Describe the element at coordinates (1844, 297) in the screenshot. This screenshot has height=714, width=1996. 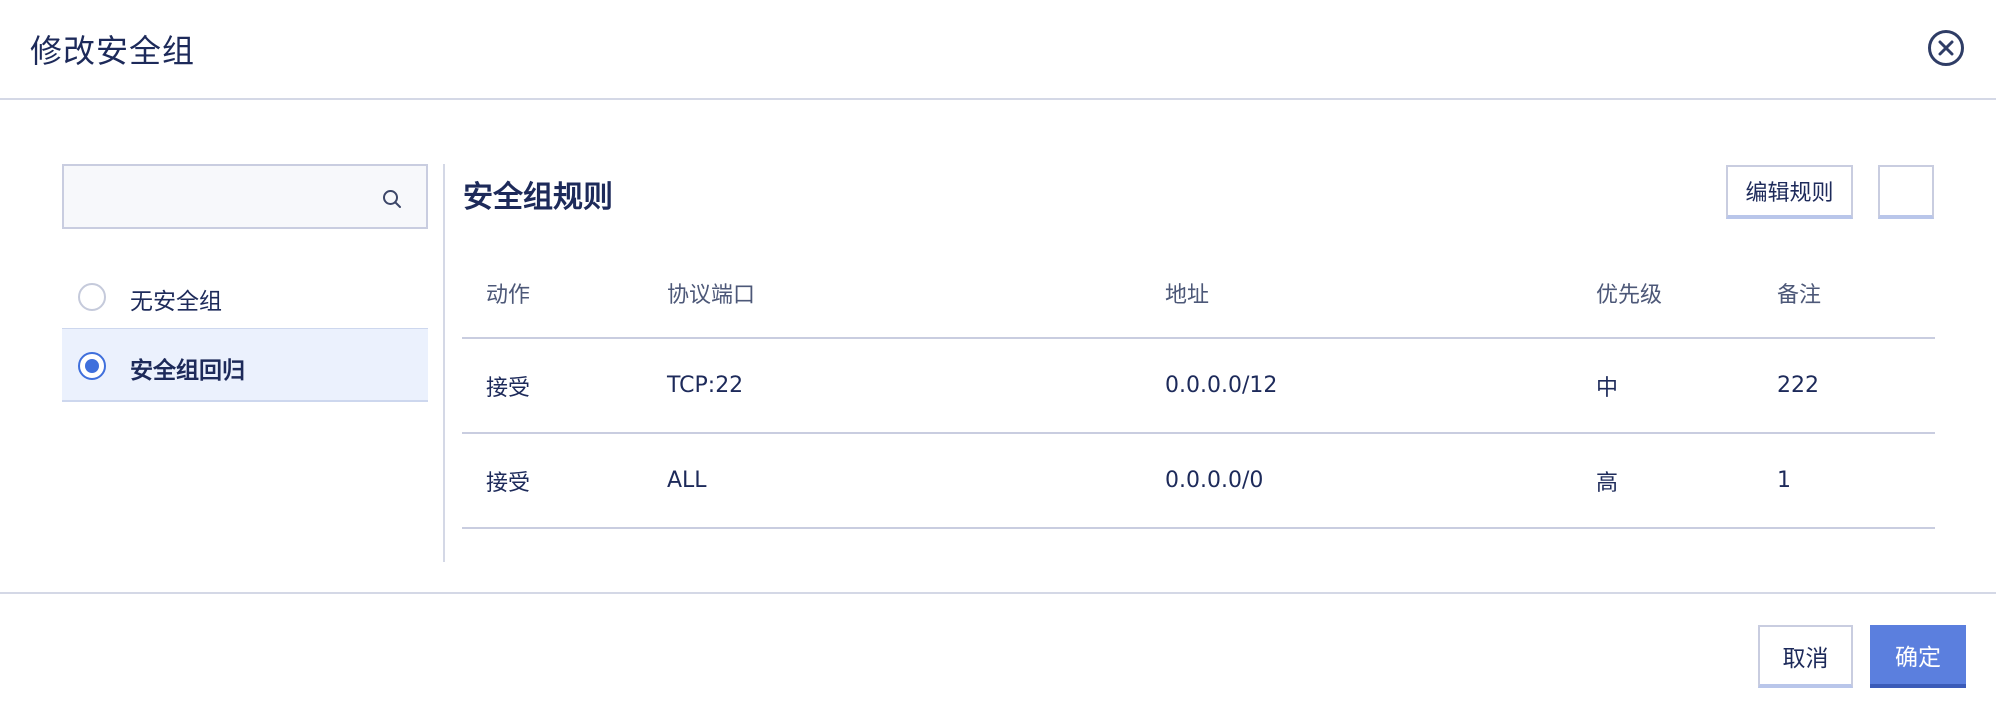
I see `column-header-note: 备注` at that location.